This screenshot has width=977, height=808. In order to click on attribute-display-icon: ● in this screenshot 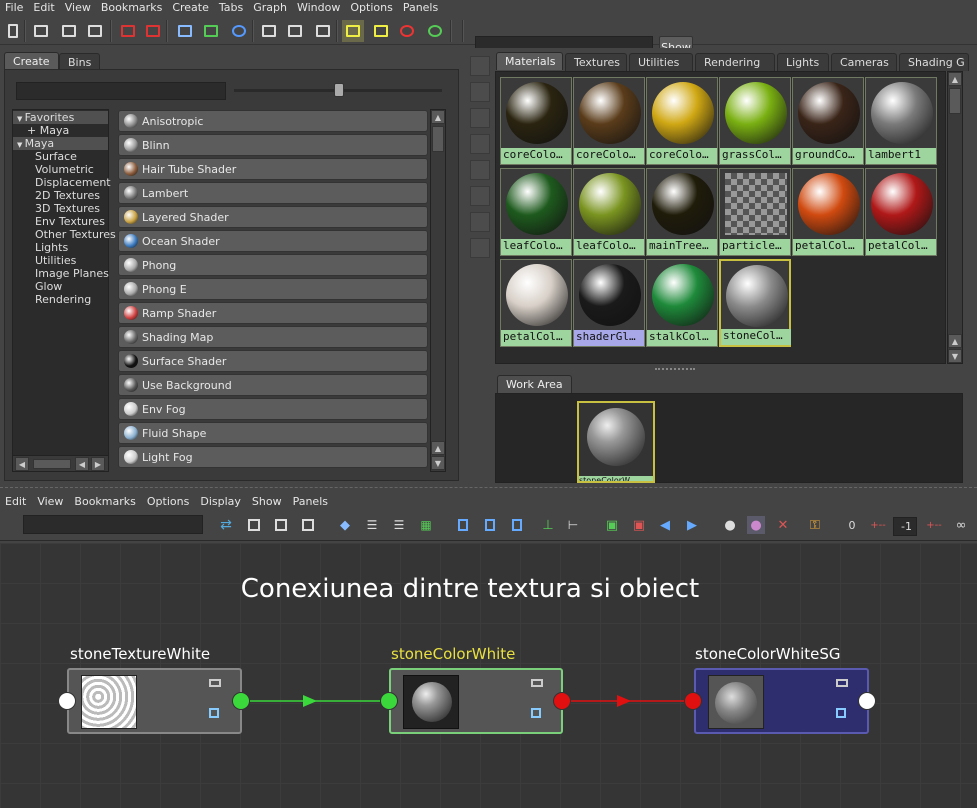, I will do `click(756, 525)`.